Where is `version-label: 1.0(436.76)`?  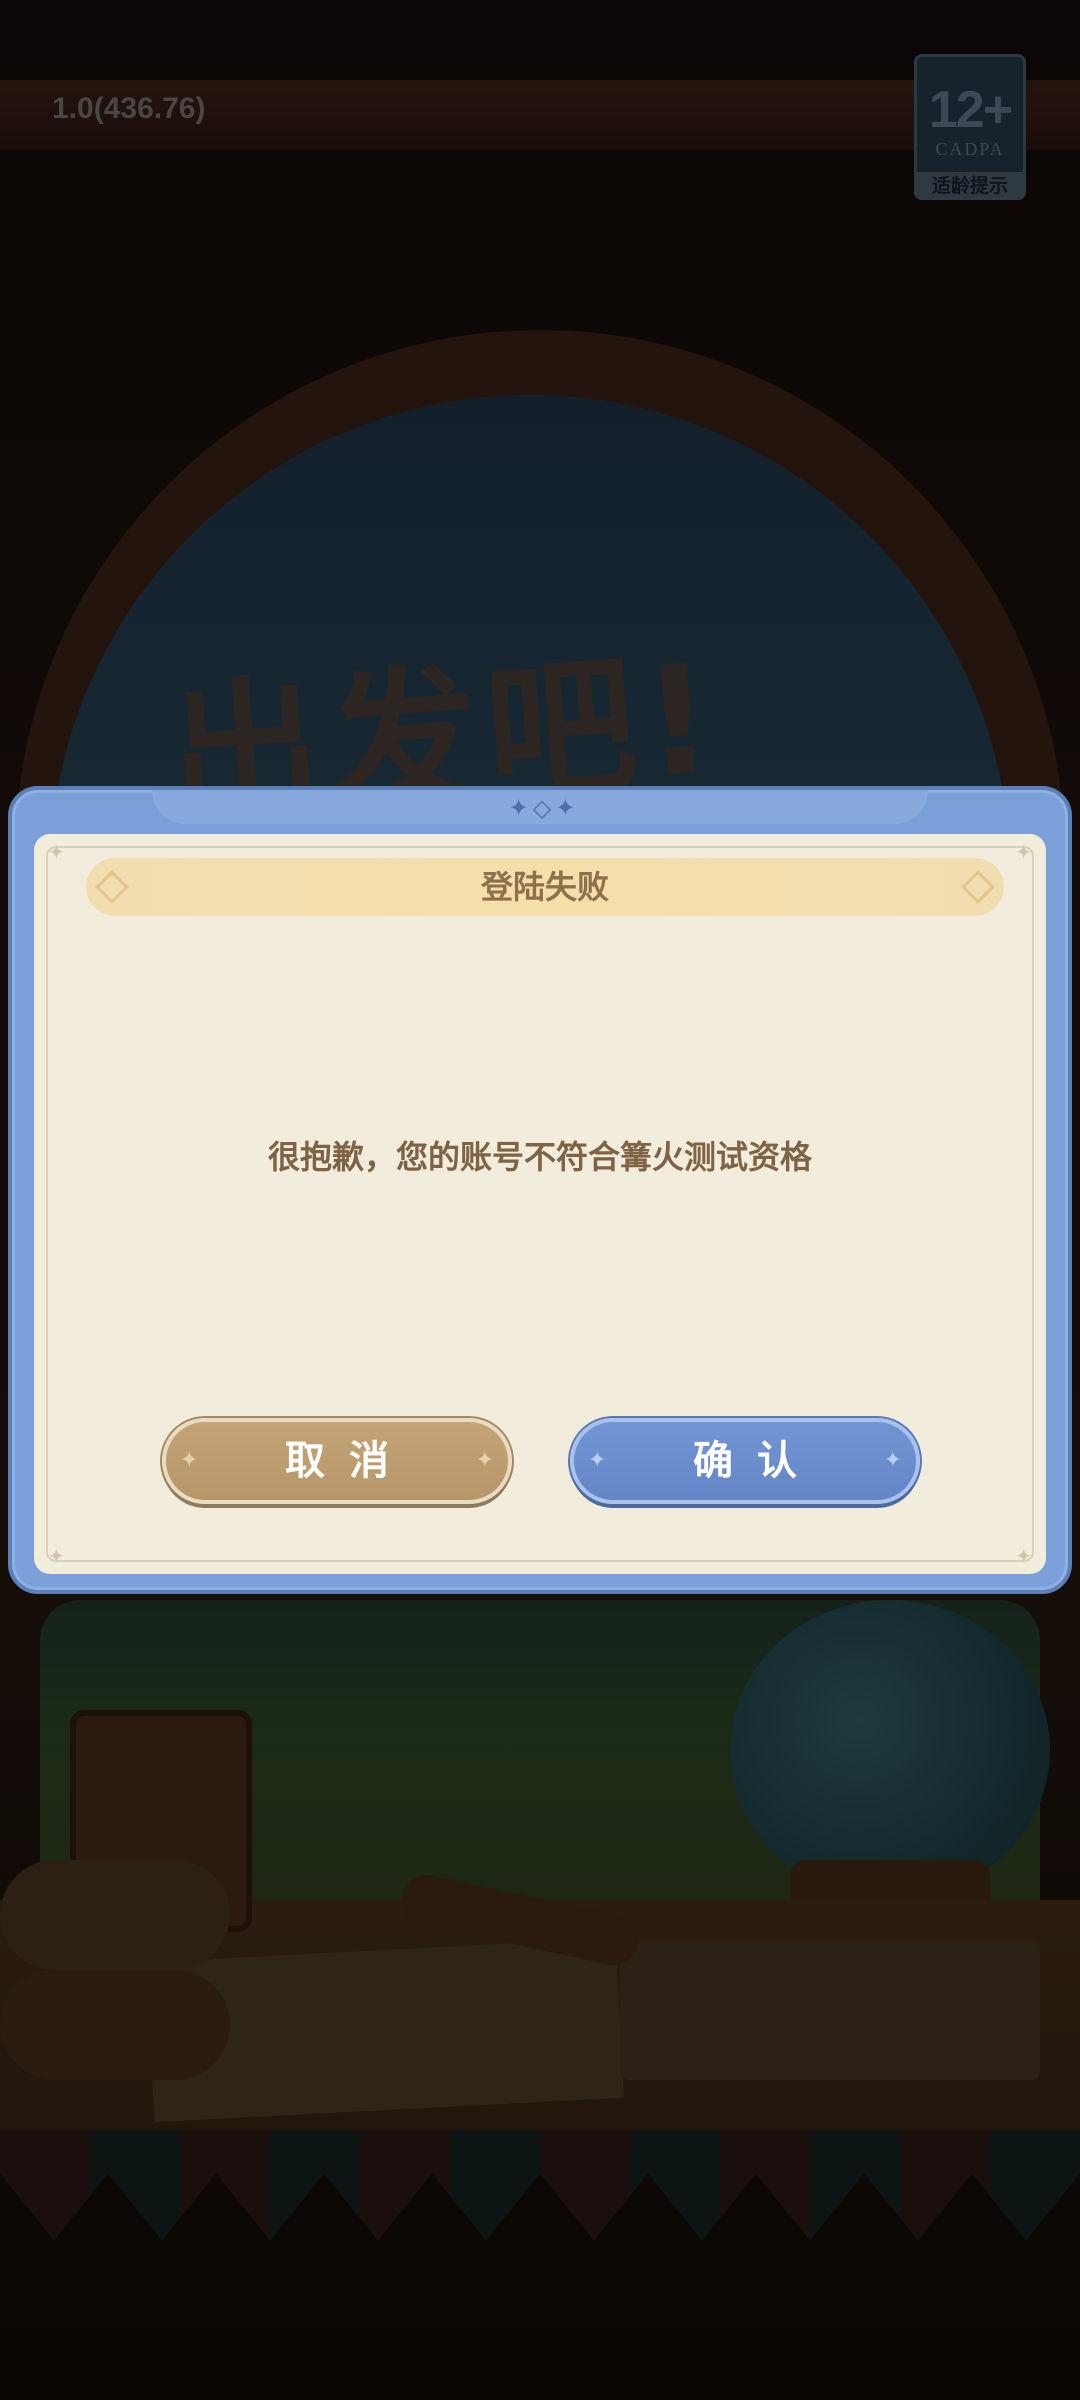 version-label: 1.0(436.76) is located at coordinates (129, 108).